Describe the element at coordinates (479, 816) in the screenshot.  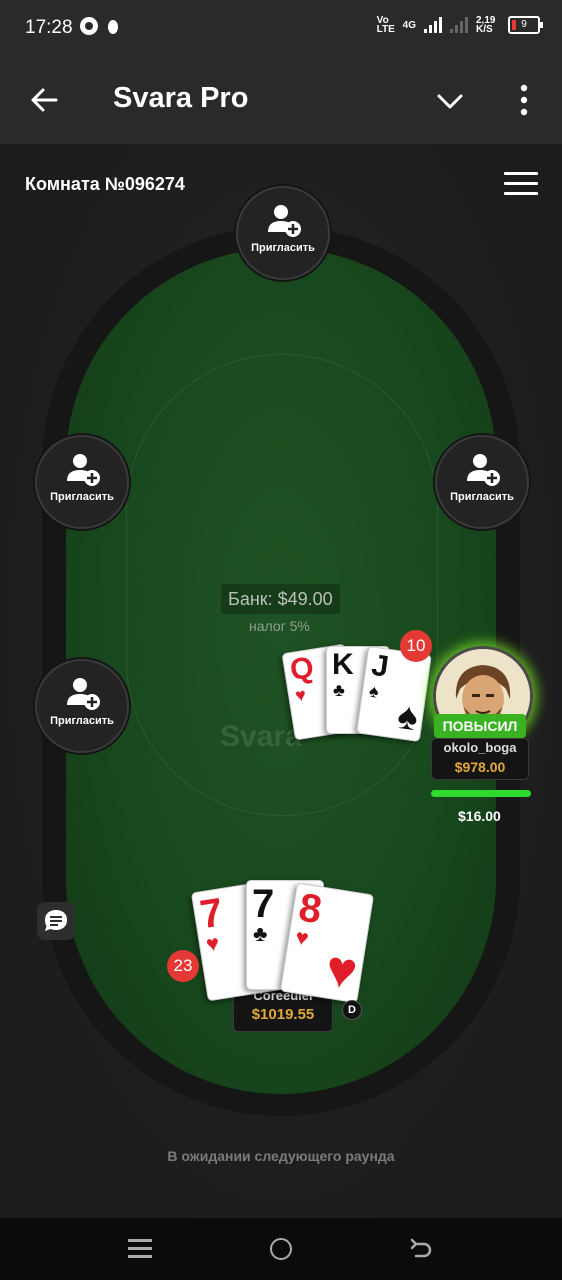
I see `opponent-bet: $16.00` at that location.